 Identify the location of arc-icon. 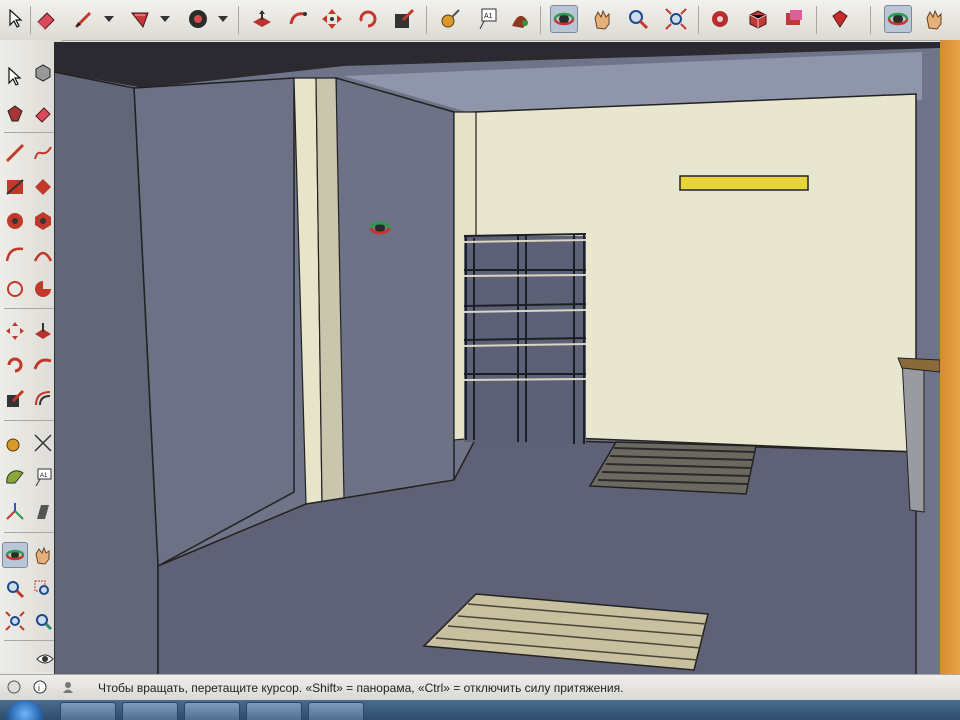
(15, 255).